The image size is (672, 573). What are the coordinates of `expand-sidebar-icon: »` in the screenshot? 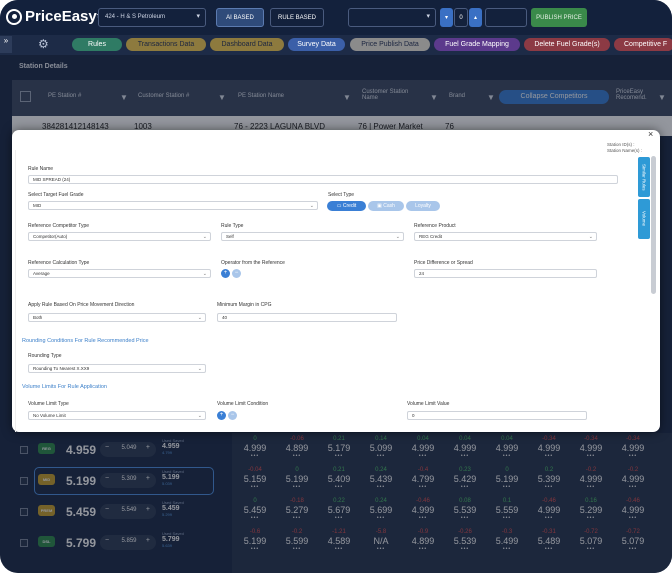 It's located at (6, 44).